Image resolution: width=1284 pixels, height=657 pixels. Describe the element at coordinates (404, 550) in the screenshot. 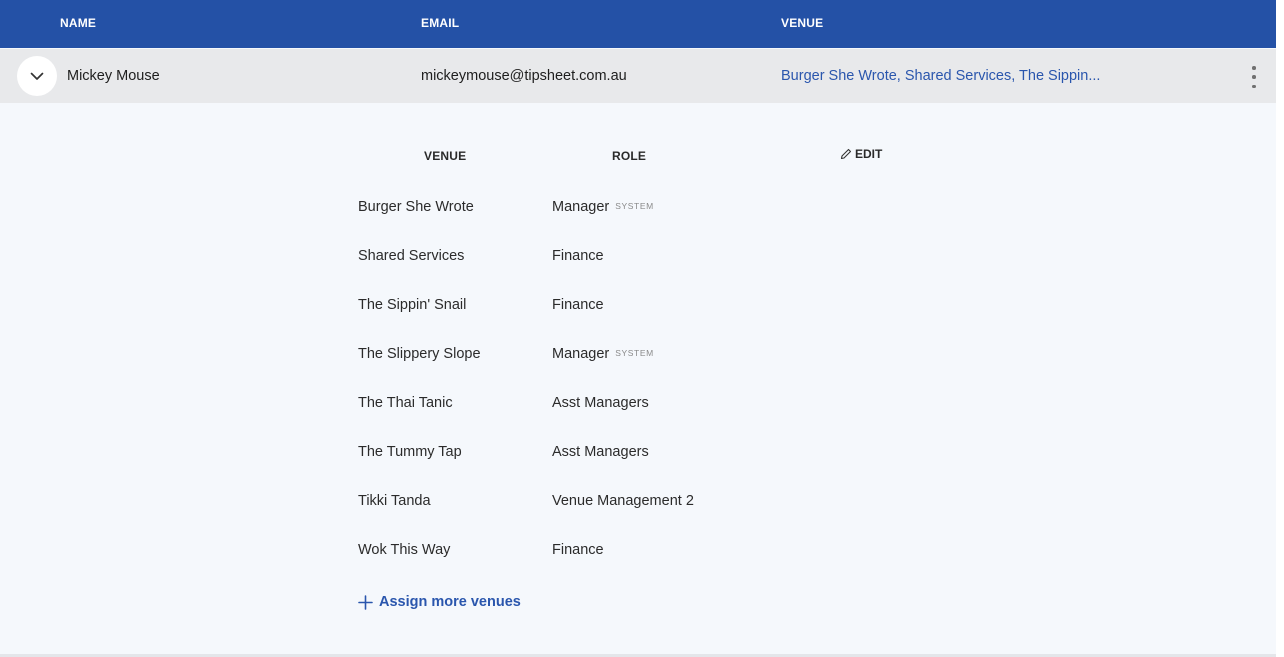

I see `assignment-venue: Wok This Way` at that location.